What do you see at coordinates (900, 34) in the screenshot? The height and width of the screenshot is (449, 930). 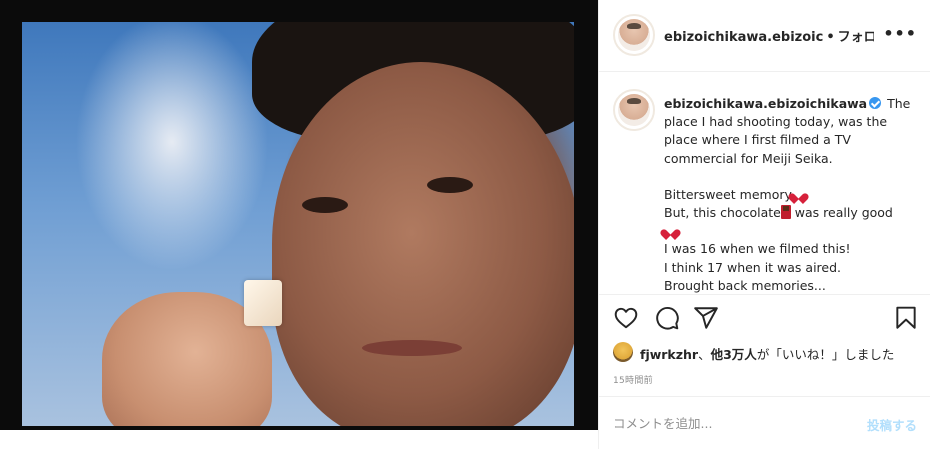 I see `more-horizontal-icon: •••` at bounding box center [900, 34].